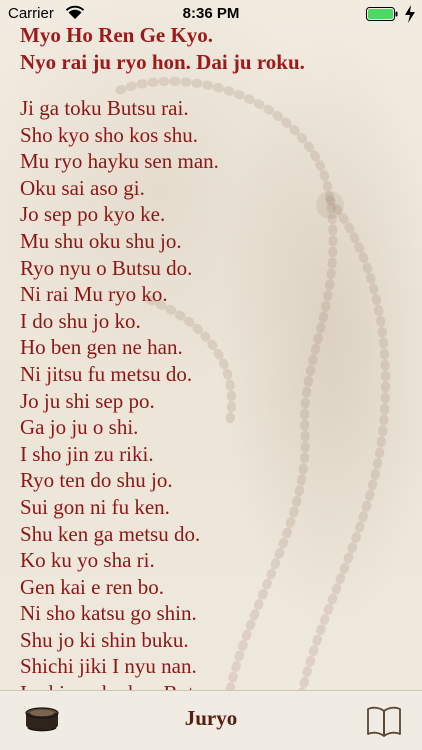  I want to click on verse-line: Oku sai aso gi., so click(82, 187).